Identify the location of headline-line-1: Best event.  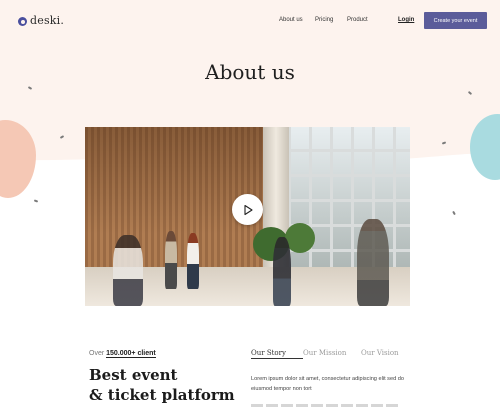
(133, 375).